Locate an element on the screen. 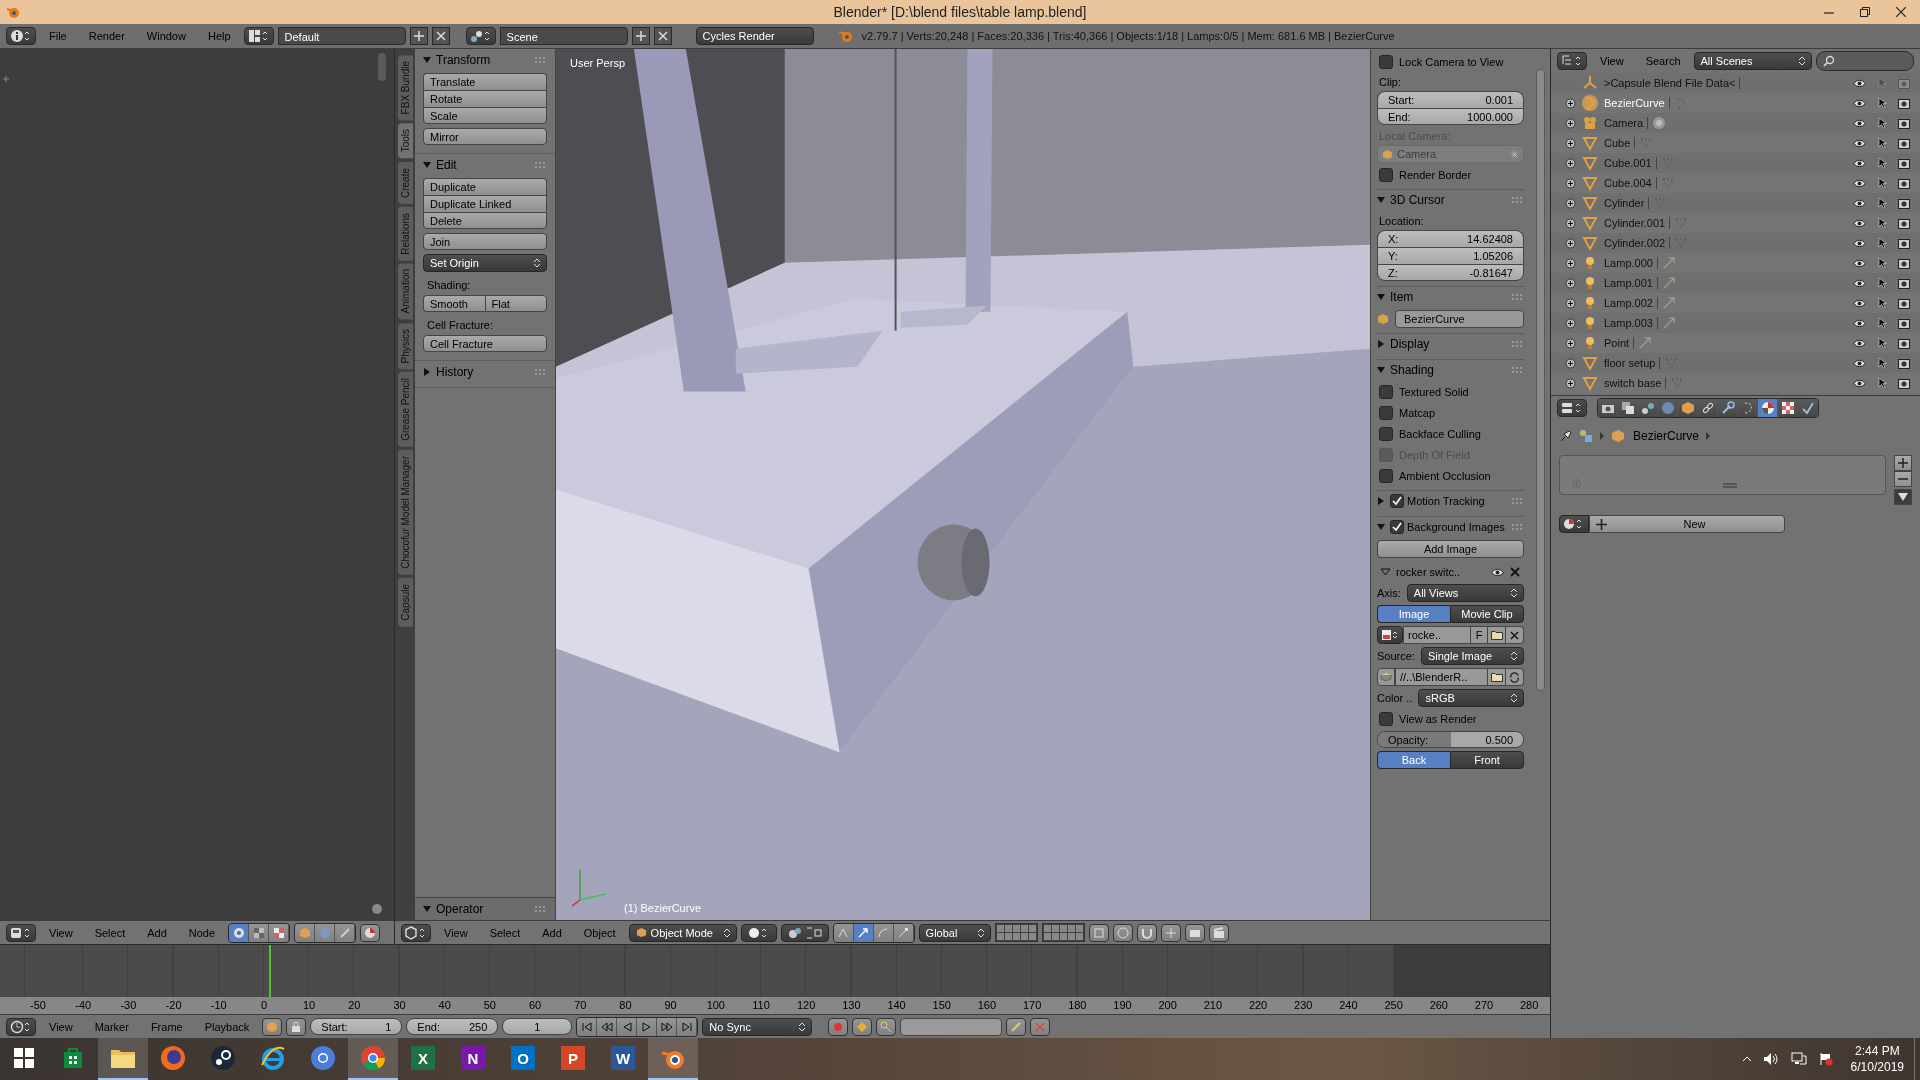 The image size is (1920, 1080). play-reverse-icon is located at coordinates (627, 1026).